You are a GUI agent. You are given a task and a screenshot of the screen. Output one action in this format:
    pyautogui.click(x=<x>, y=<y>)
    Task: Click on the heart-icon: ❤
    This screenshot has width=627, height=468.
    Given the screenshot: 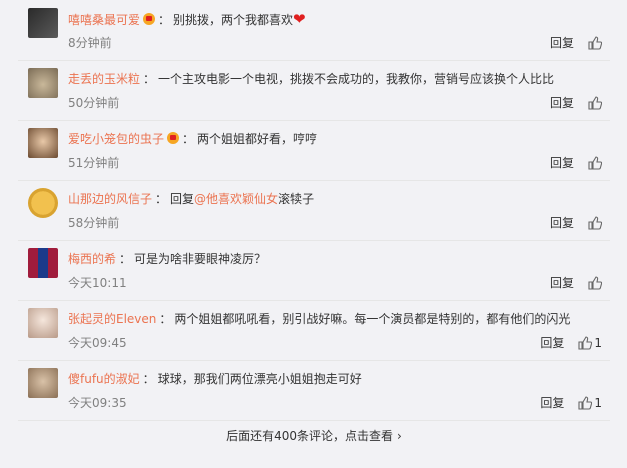 What is the action you would take?
    pyautogui.click(x=299, y=19)
    